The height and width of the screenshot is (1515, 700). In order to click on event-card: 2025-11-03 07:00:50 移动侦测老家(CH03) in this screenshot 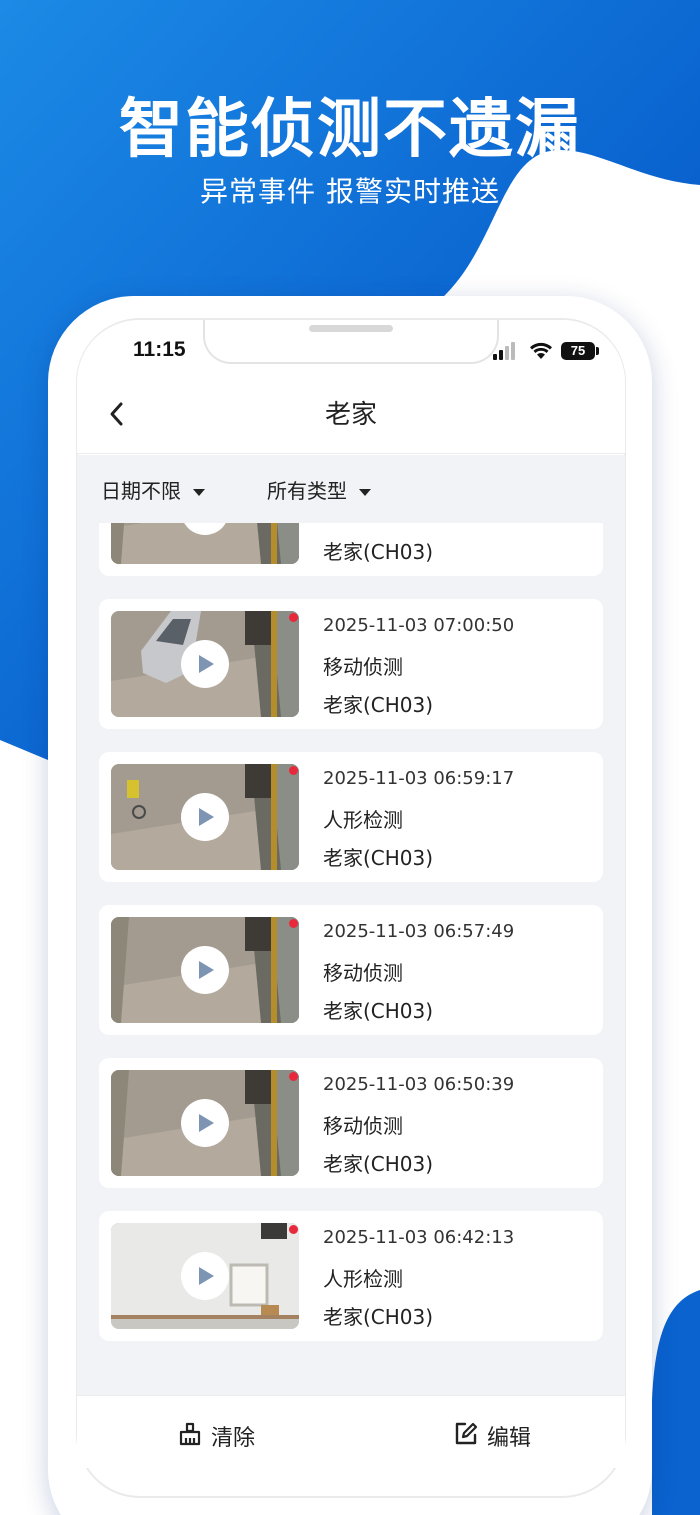, I will do `click(351, 664)`.